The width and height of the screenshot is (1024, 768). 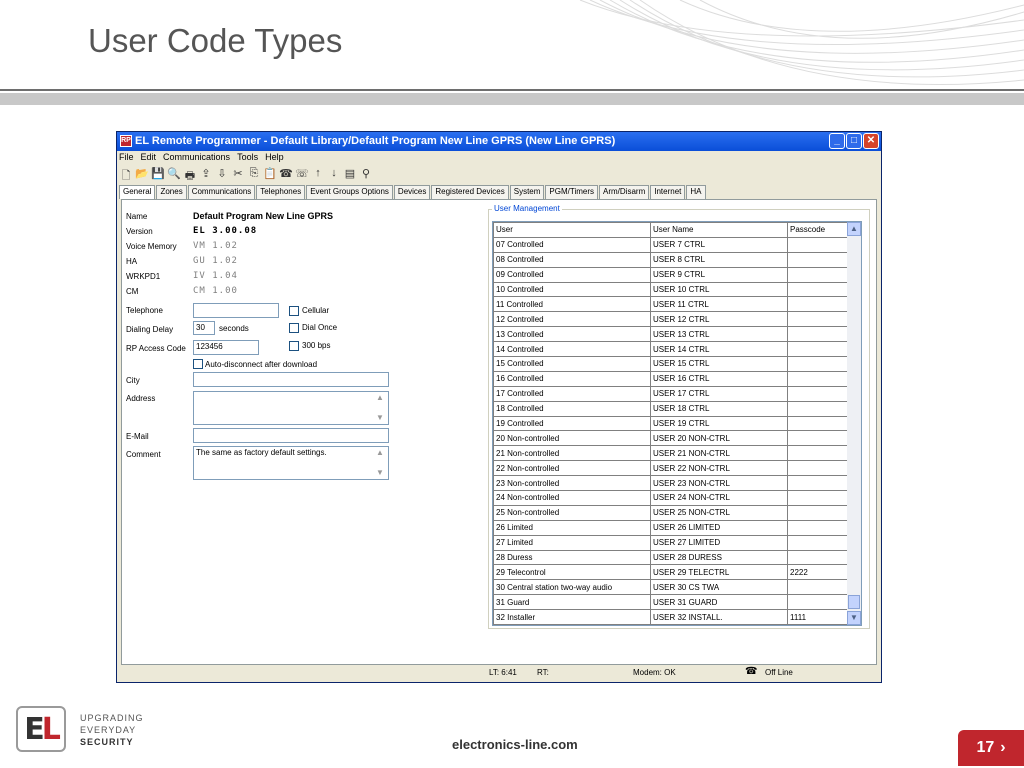 What do you see at coordinates (302, 175) in the screenshot?
I see `hangup-icon: ☏` at bounding box center [302, 175].